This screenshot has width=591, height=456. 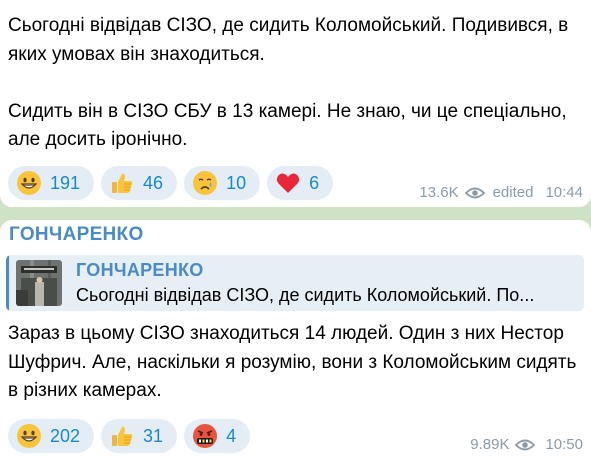 I want to click on reaction-thumbs-up: 46, so click(x=139, y=183).